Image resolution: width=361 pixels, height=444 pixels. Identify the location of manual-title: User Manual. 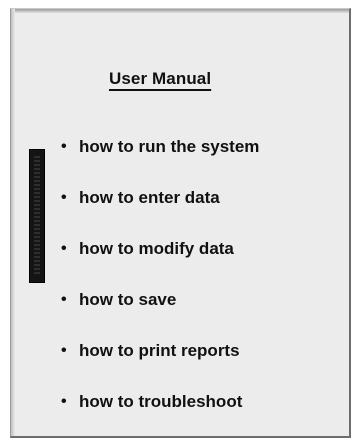
(160, 78).